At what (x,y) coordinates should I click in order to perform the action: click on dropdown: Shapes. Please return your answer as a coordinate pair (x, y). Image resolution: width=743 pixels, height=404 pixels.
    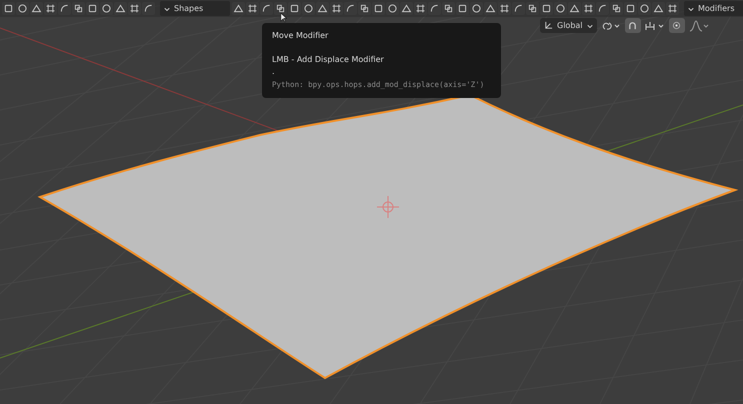
    Looking at the image, I should click on (195, 8).